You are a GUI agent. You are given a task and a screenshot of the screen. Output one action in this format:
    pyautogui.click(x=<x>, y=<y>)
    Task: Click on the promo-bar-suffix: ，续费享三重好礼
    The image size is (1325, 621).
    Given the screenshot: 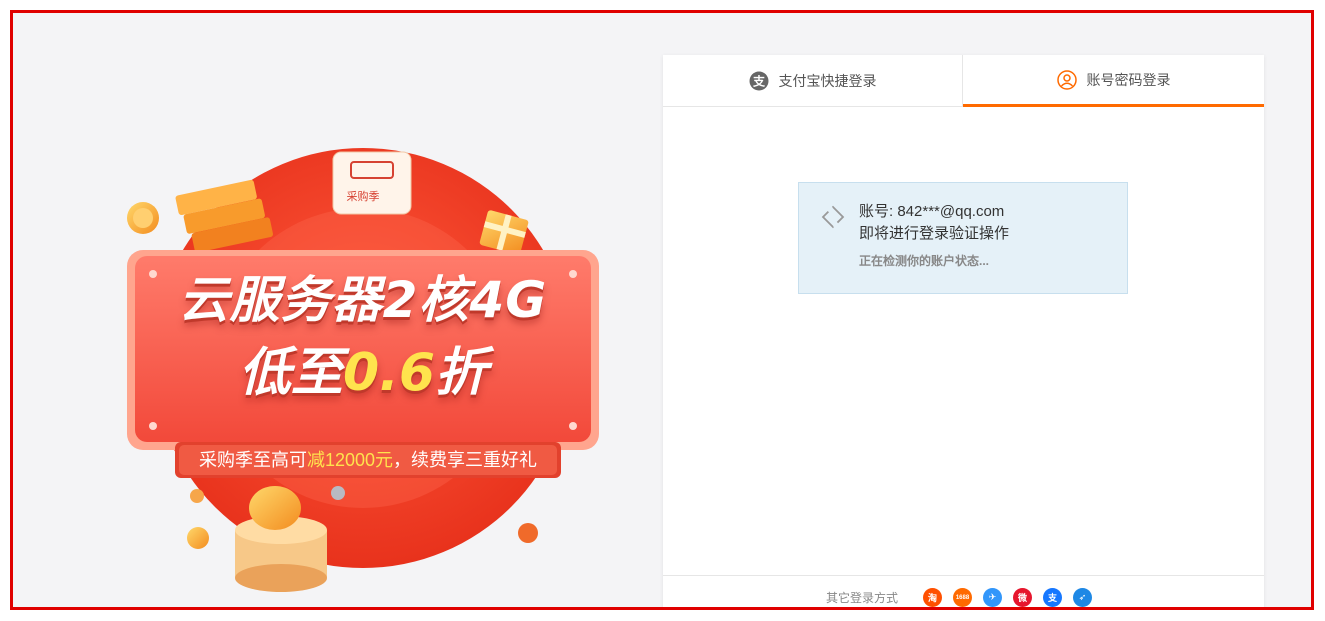 What is the action you would take?
    pyautogui.click(x=465, y=460)
    